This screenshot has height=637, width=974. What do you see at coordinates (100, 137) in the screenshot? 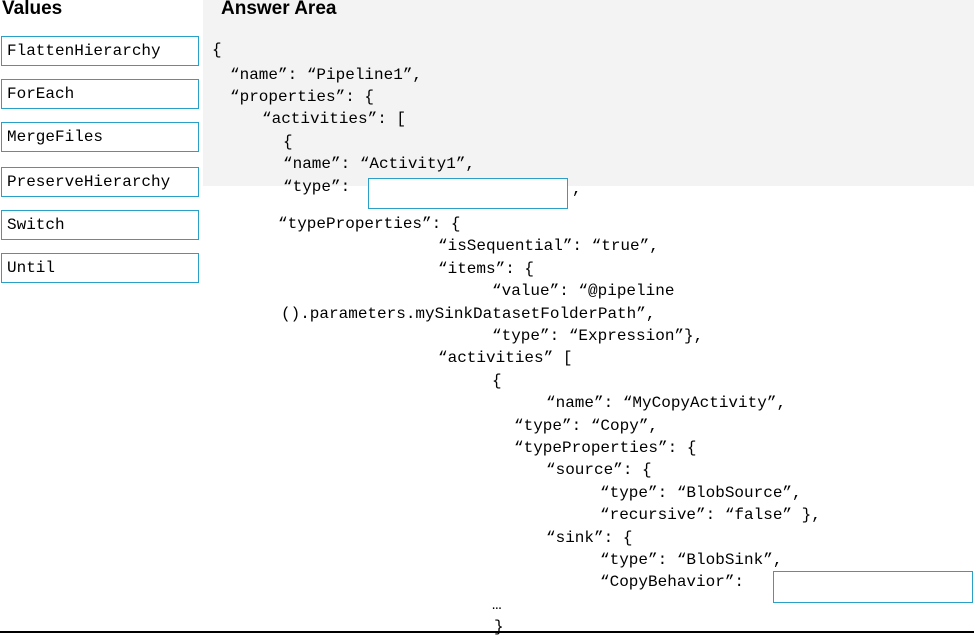
I see `value-mergefiles: MergeFiles` at bounding box center [100, 137].